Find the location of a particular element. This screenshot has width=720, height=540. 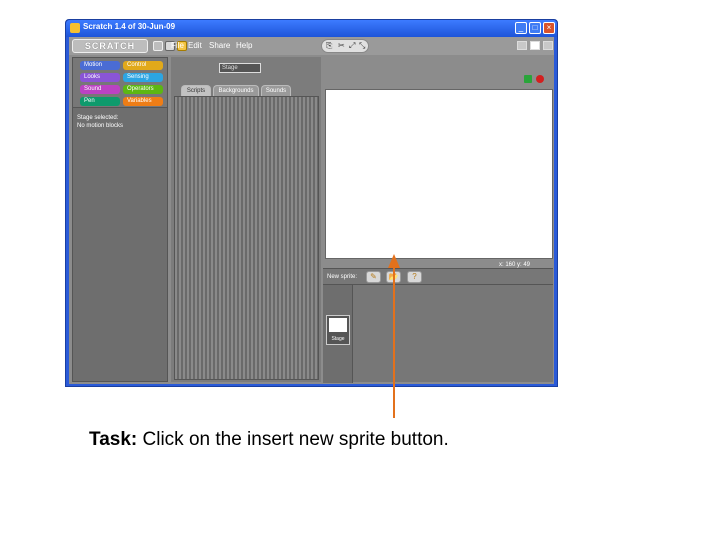

annotation-arrow is located at coordinates (394, 336).